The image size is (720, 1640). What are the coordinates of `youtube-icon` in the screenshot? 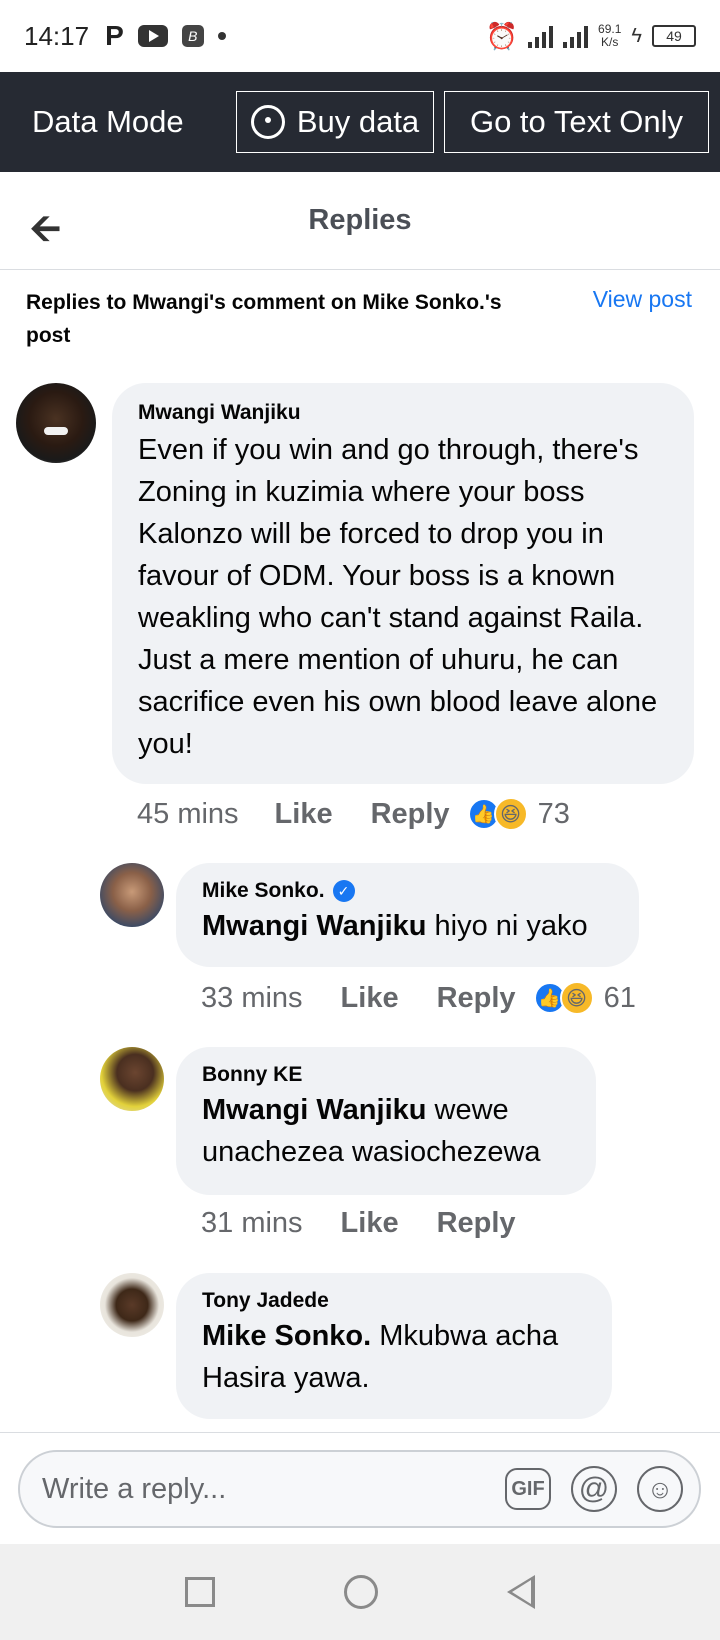 It's located at (152, 36).